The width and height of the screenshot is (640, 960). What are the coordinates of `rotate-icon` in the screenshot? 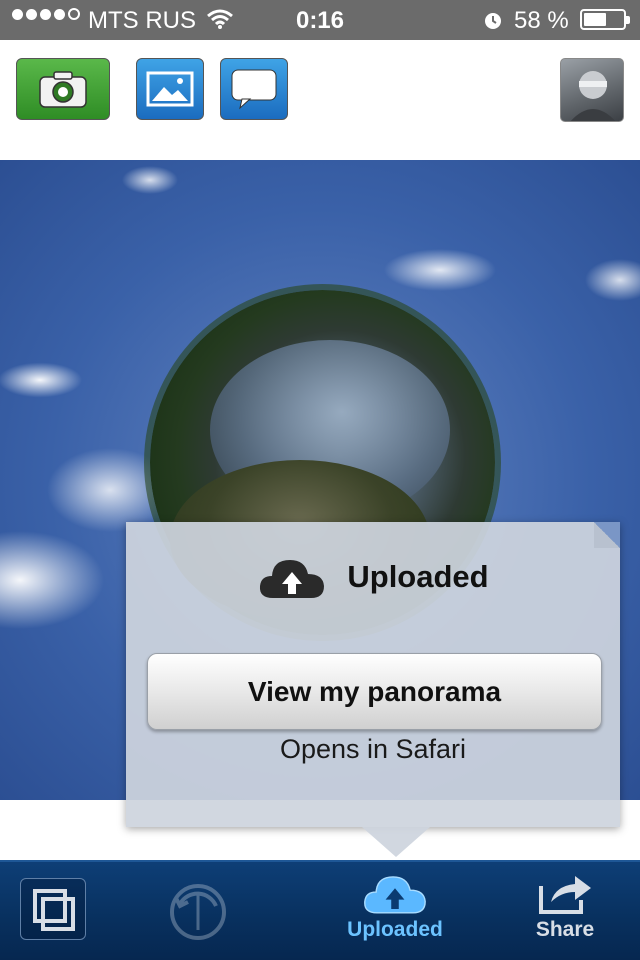 It's located at (198, 912).